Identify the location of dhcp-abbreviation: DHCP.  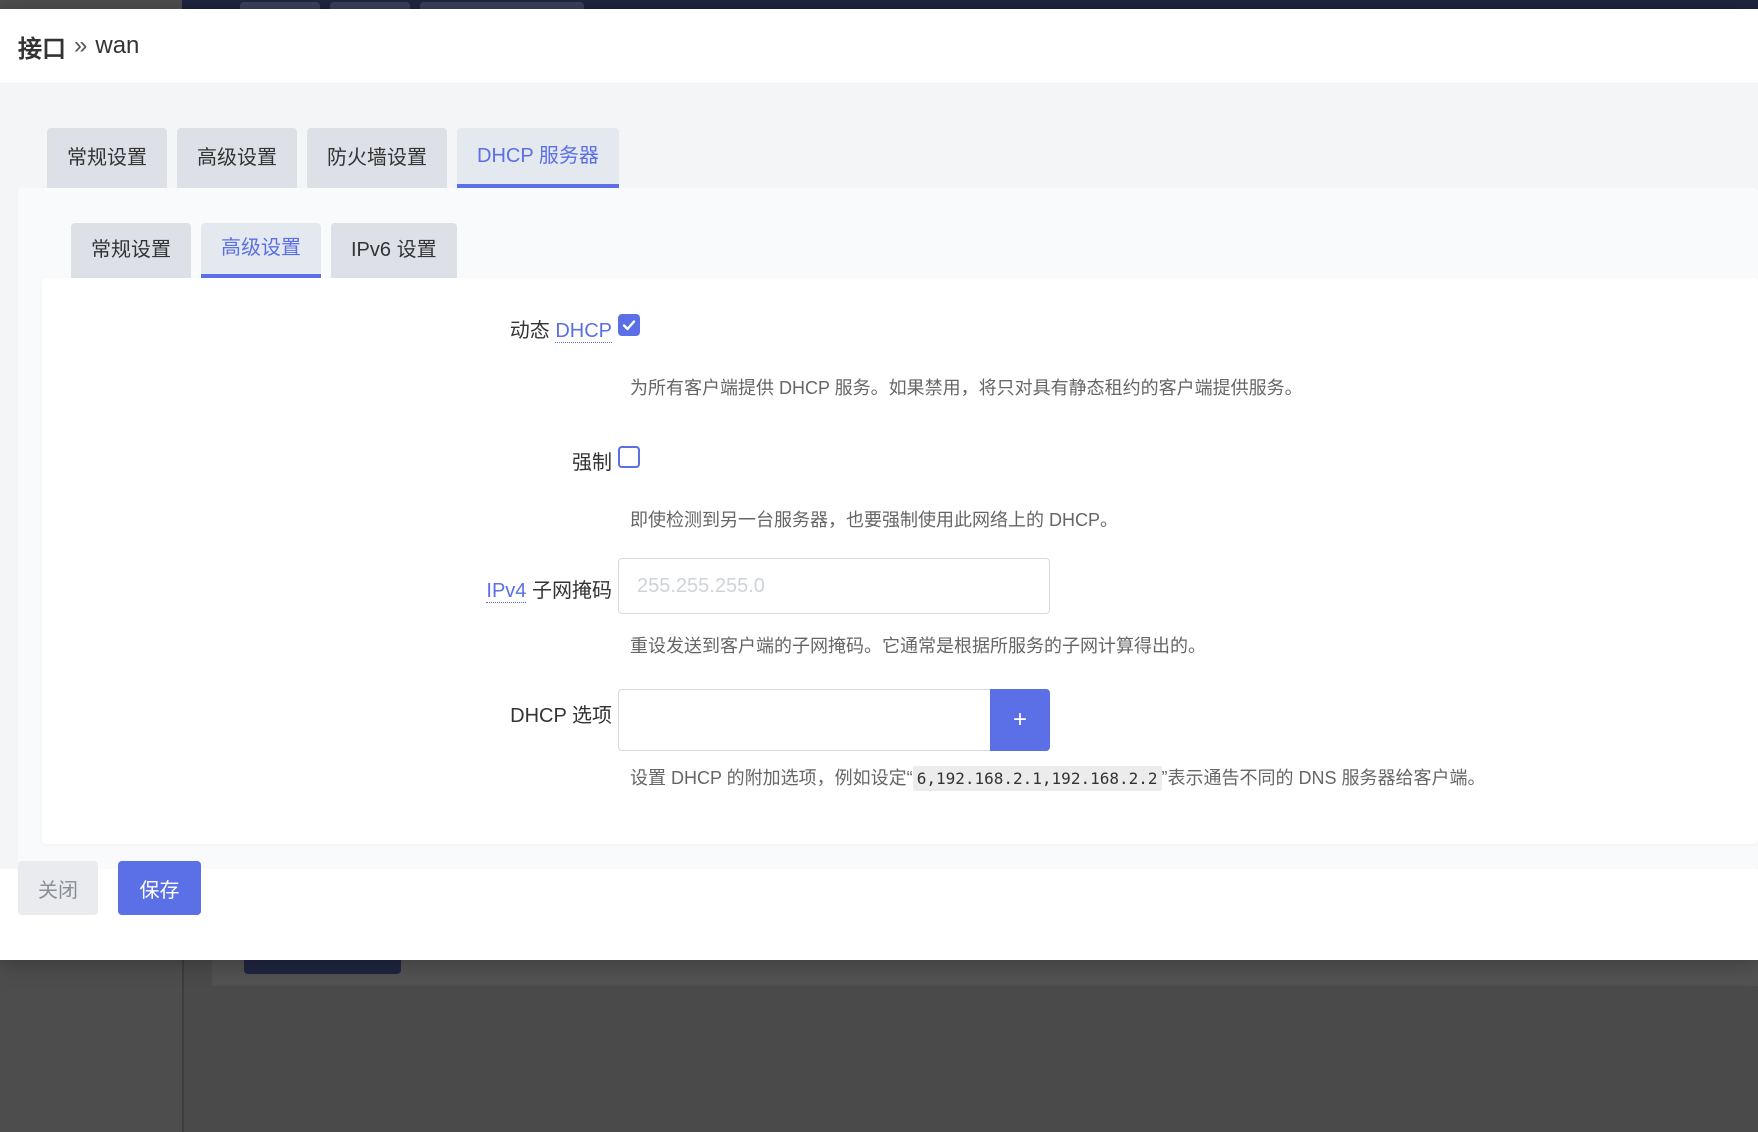
(583, 331).